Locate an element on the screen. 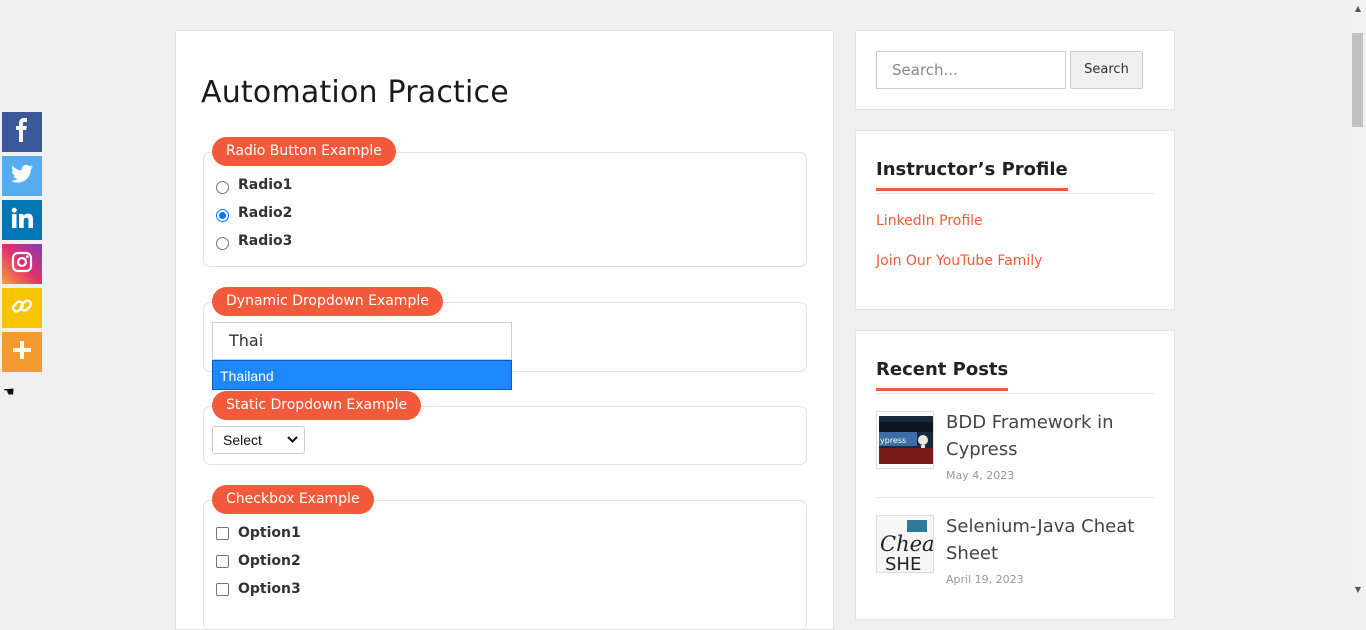 The width and height of the screenshot is (1366, 630). post-thumbnail-text: ypress is located at coordinates (893, 440).